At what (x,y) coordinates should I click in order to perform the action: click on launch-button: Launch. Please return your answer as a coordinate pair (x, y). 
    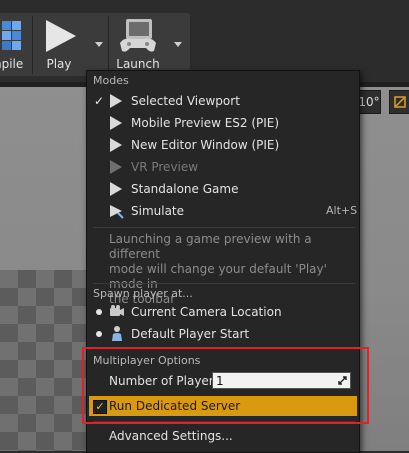
    Looking at the image, I should click on (138, 45).